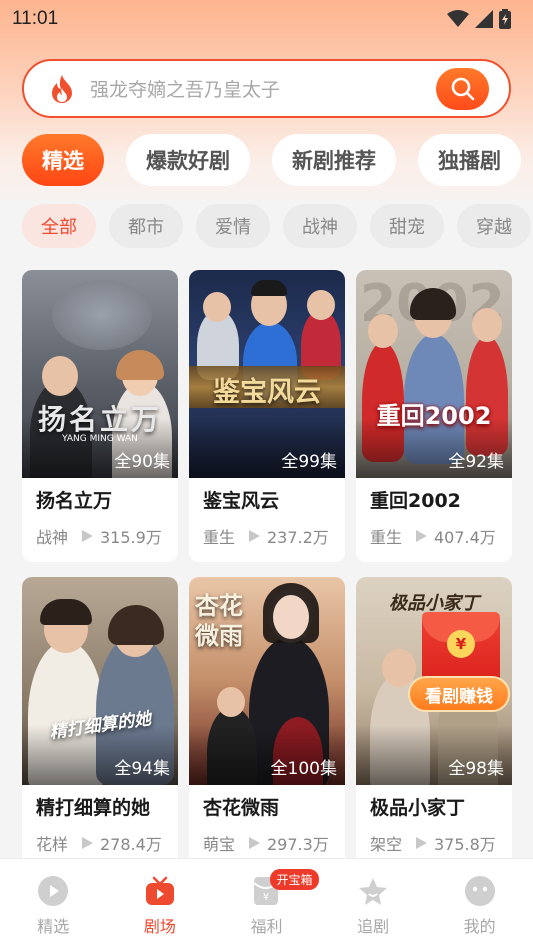 This screenshot has height=948, width=533. I want to click on filter-sweet: 甜宠, so click(407, 226).